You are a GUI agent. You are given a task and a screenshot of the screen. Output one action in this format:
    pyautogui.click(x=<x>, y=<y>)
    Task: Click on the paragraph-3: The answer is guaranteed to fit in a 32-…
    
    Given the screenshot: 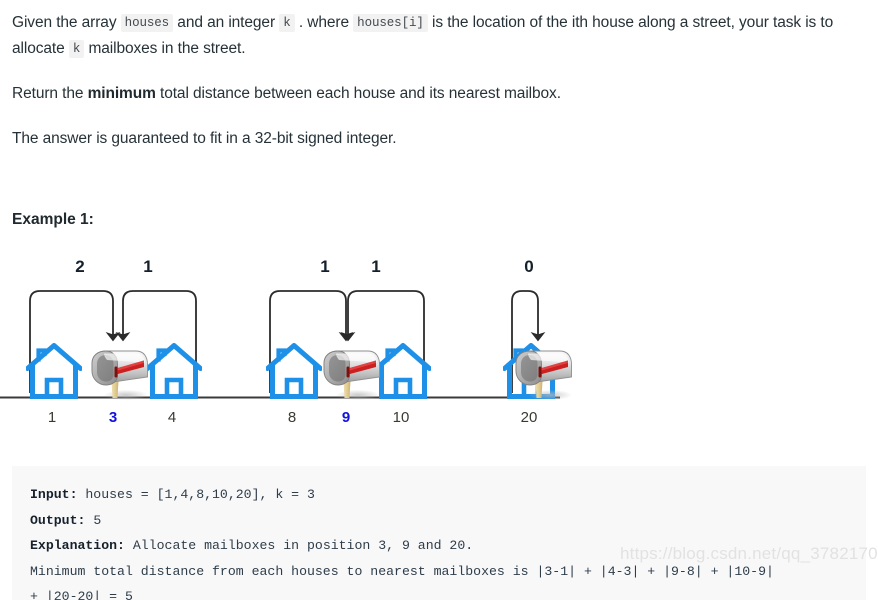 What is the action you would take?
    pyautogui.click(x=438, y=139)
    